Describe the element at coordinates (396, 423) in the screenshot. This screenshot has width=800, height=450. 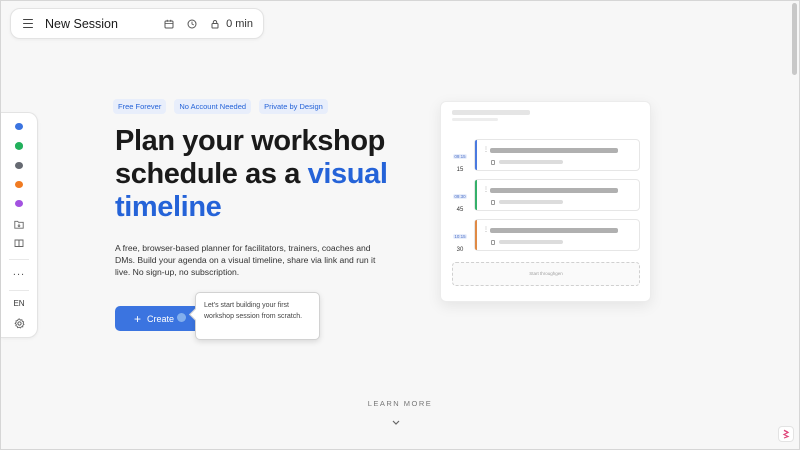
I see `chevron-down-icon` at that location.